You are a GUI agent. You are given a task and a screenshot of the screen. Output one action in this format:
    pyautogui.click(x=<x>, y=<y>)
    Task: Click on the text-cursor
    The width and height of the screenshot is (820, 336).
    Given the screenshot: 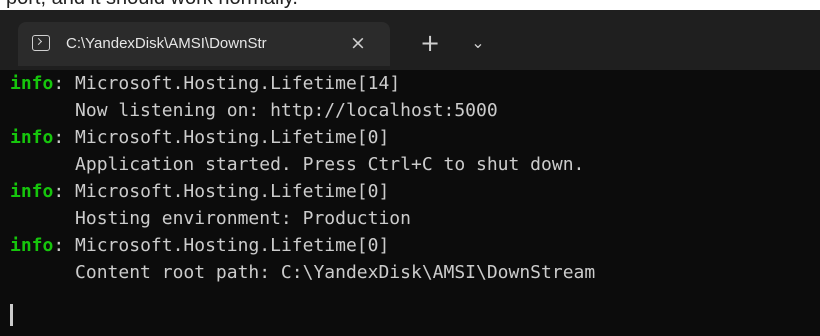 What is the action you would take?
    pyautogui.click(x=11, y=315)
    